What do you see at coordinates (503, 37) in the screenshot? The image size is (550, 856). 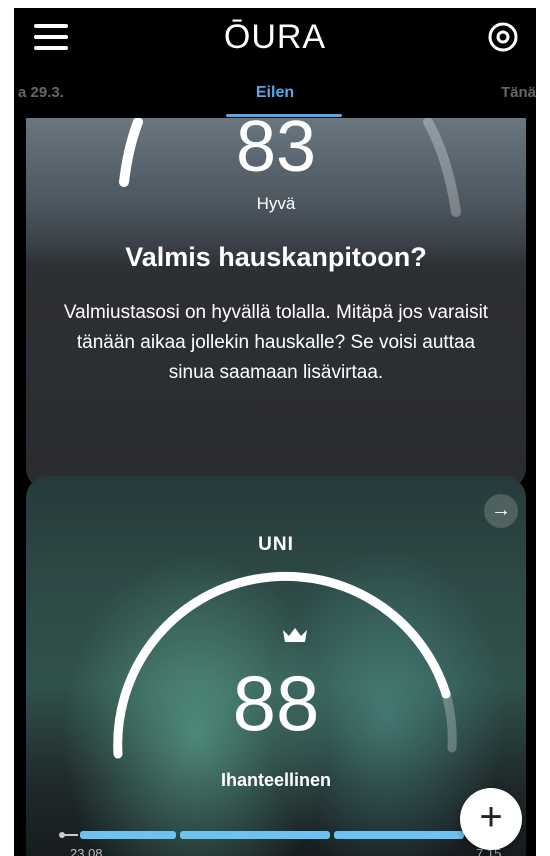 I see `ring-icon` at bounding box center [503, 37].